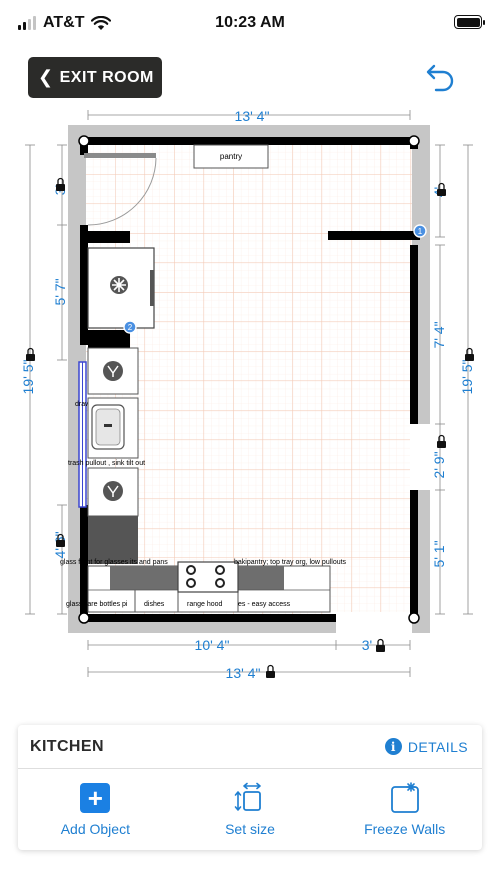  What do you see at coordinates (152, 288) in the screenshot?
I see `fridge-handle` at bounding box center [152, 288].